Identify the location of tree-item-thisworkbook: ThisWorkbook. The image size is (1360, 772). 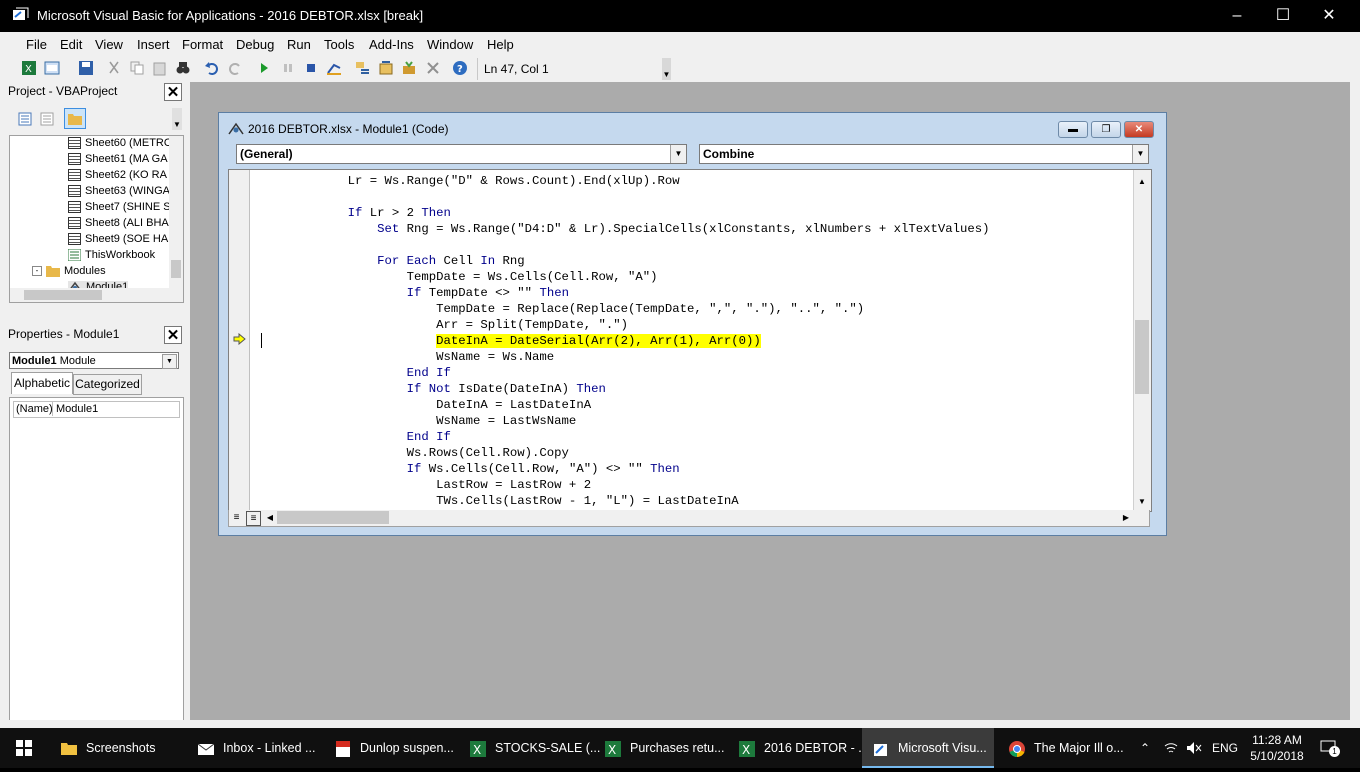
(111, 255).